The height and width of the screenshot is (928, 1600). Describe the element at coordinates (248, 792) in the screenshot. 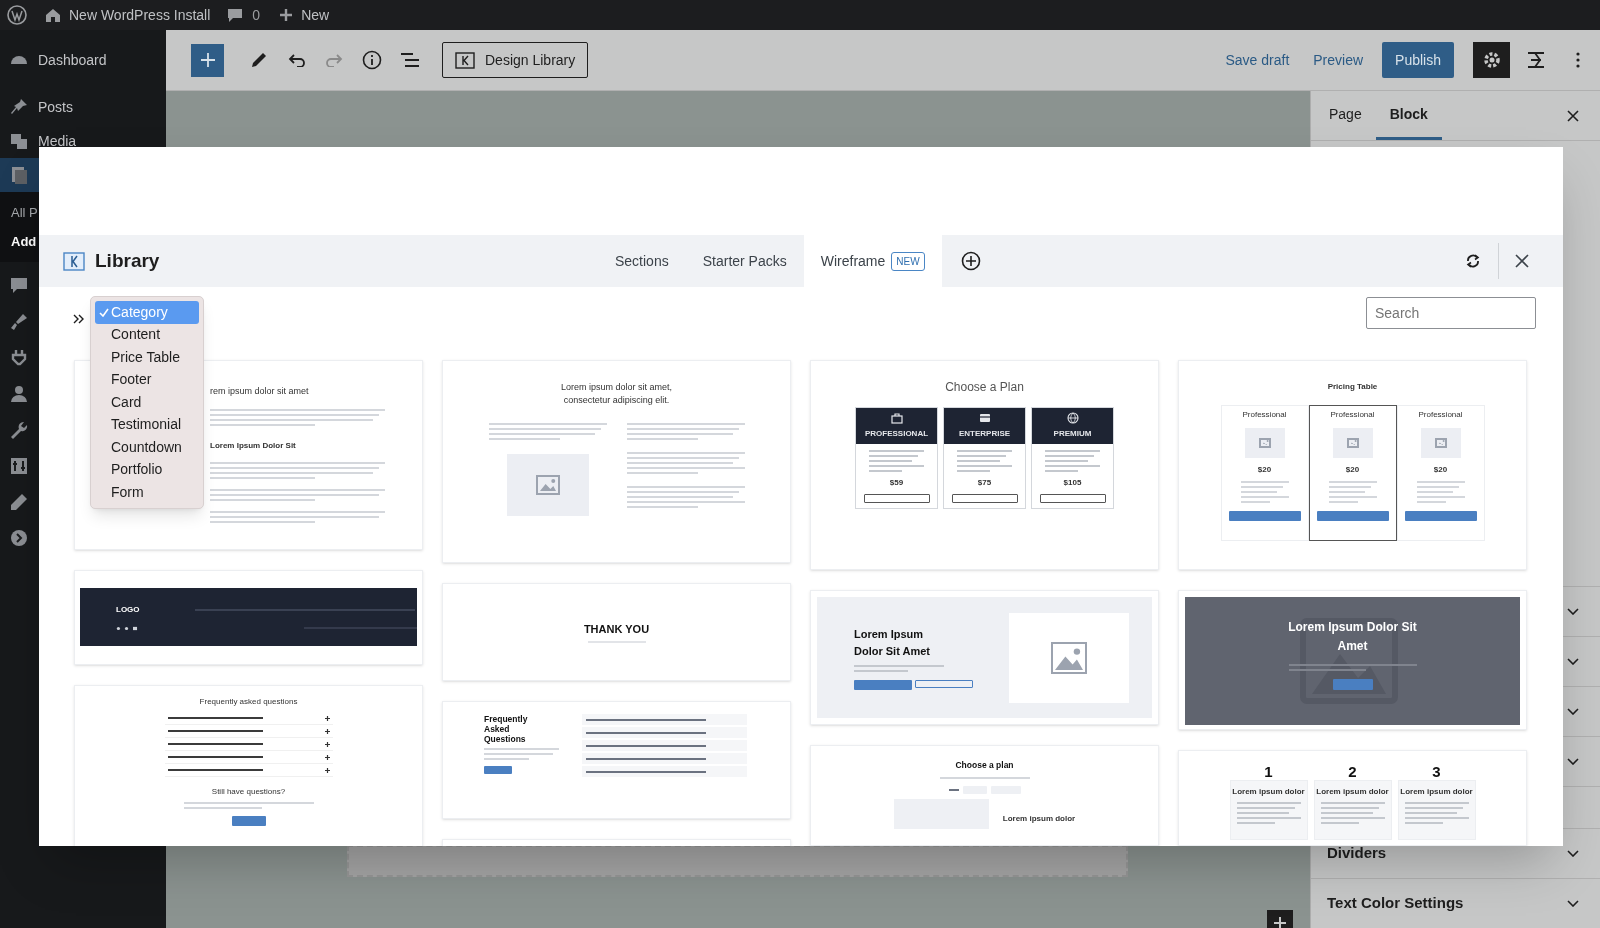

I see `card-subheading: Still have questions?` at that location.